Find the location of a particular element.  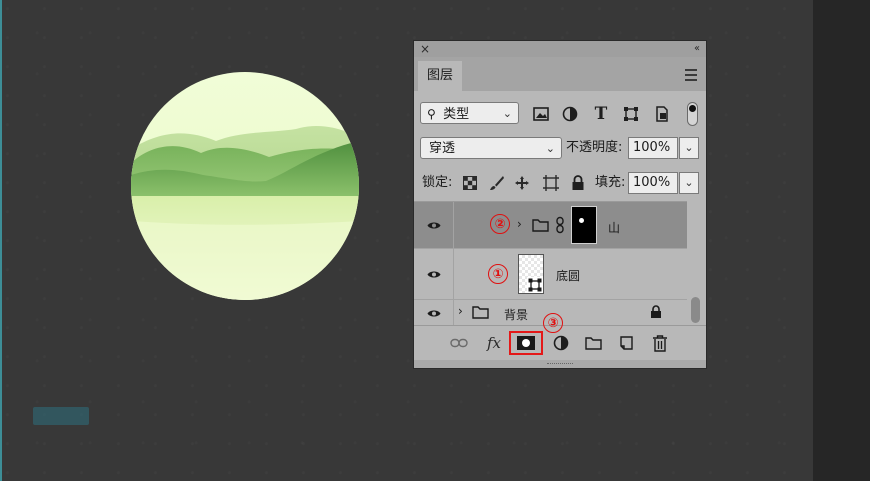

panel-menu-icon is located at coordinates (691, 75).